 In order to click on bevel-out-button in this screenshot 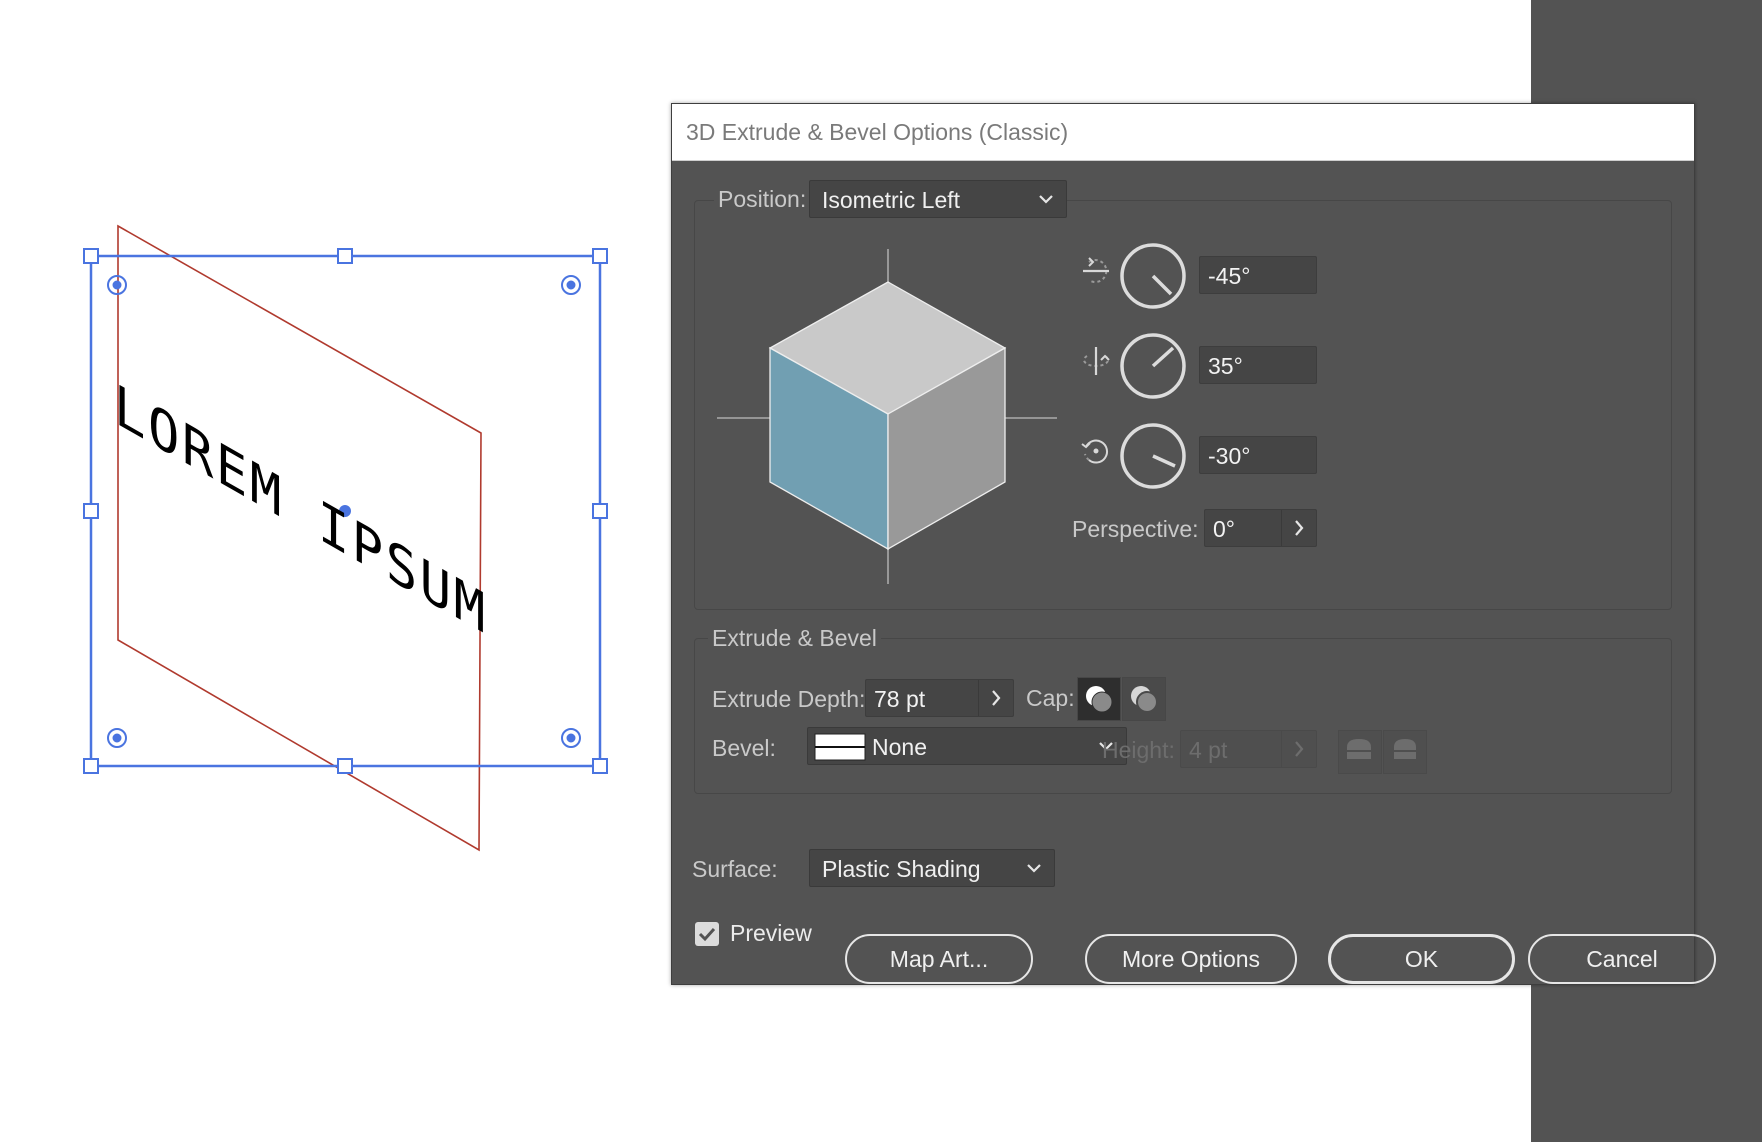, I will do `click(1360, 752)`.